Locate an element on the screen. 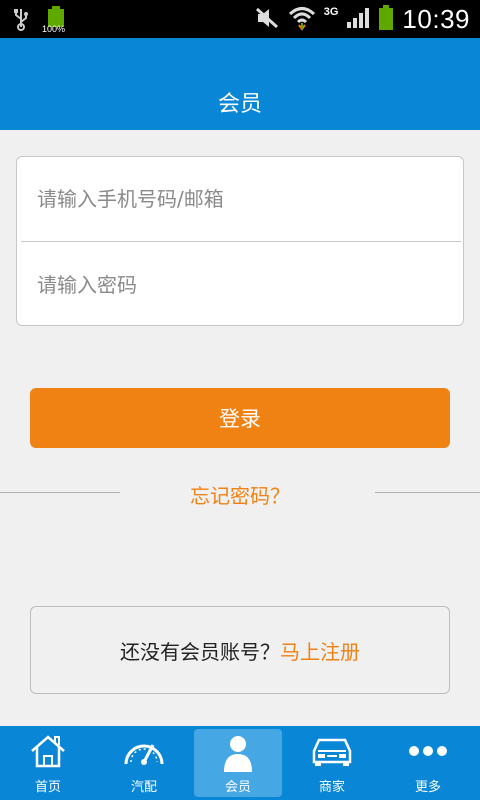 The image size is (480, 800). network-type: 3G is located at coordinates (331, 11).